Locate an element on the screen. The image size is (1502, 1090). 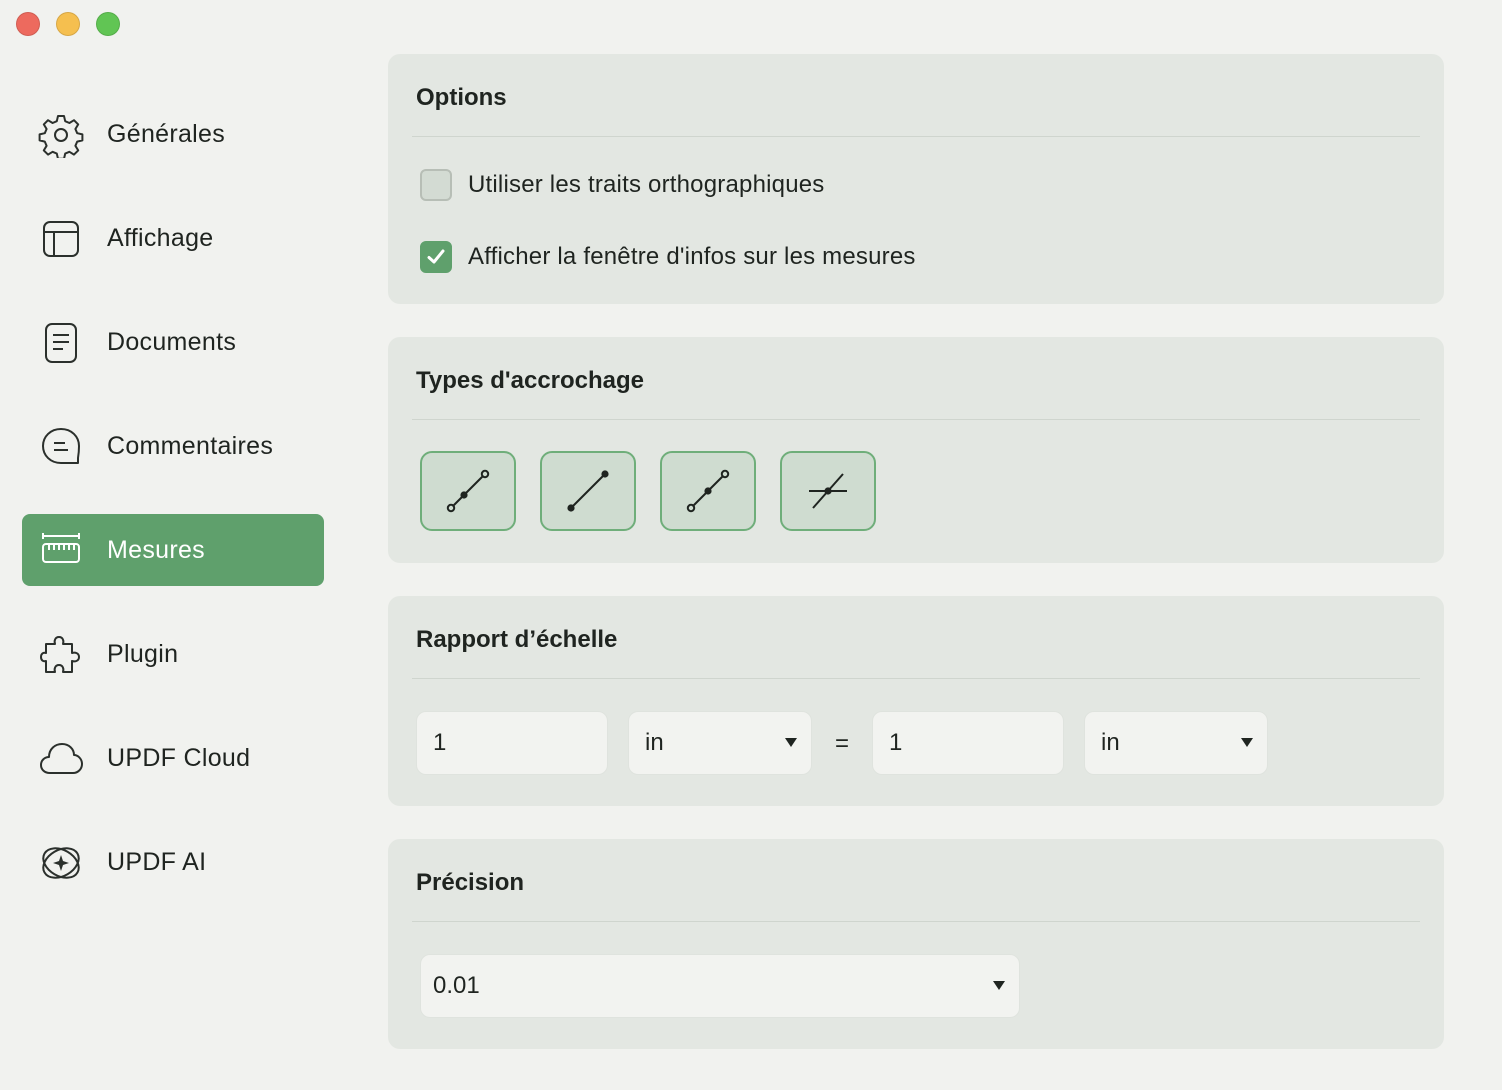
snap-to-midpoints-icon is located at coordinates (708, 491).